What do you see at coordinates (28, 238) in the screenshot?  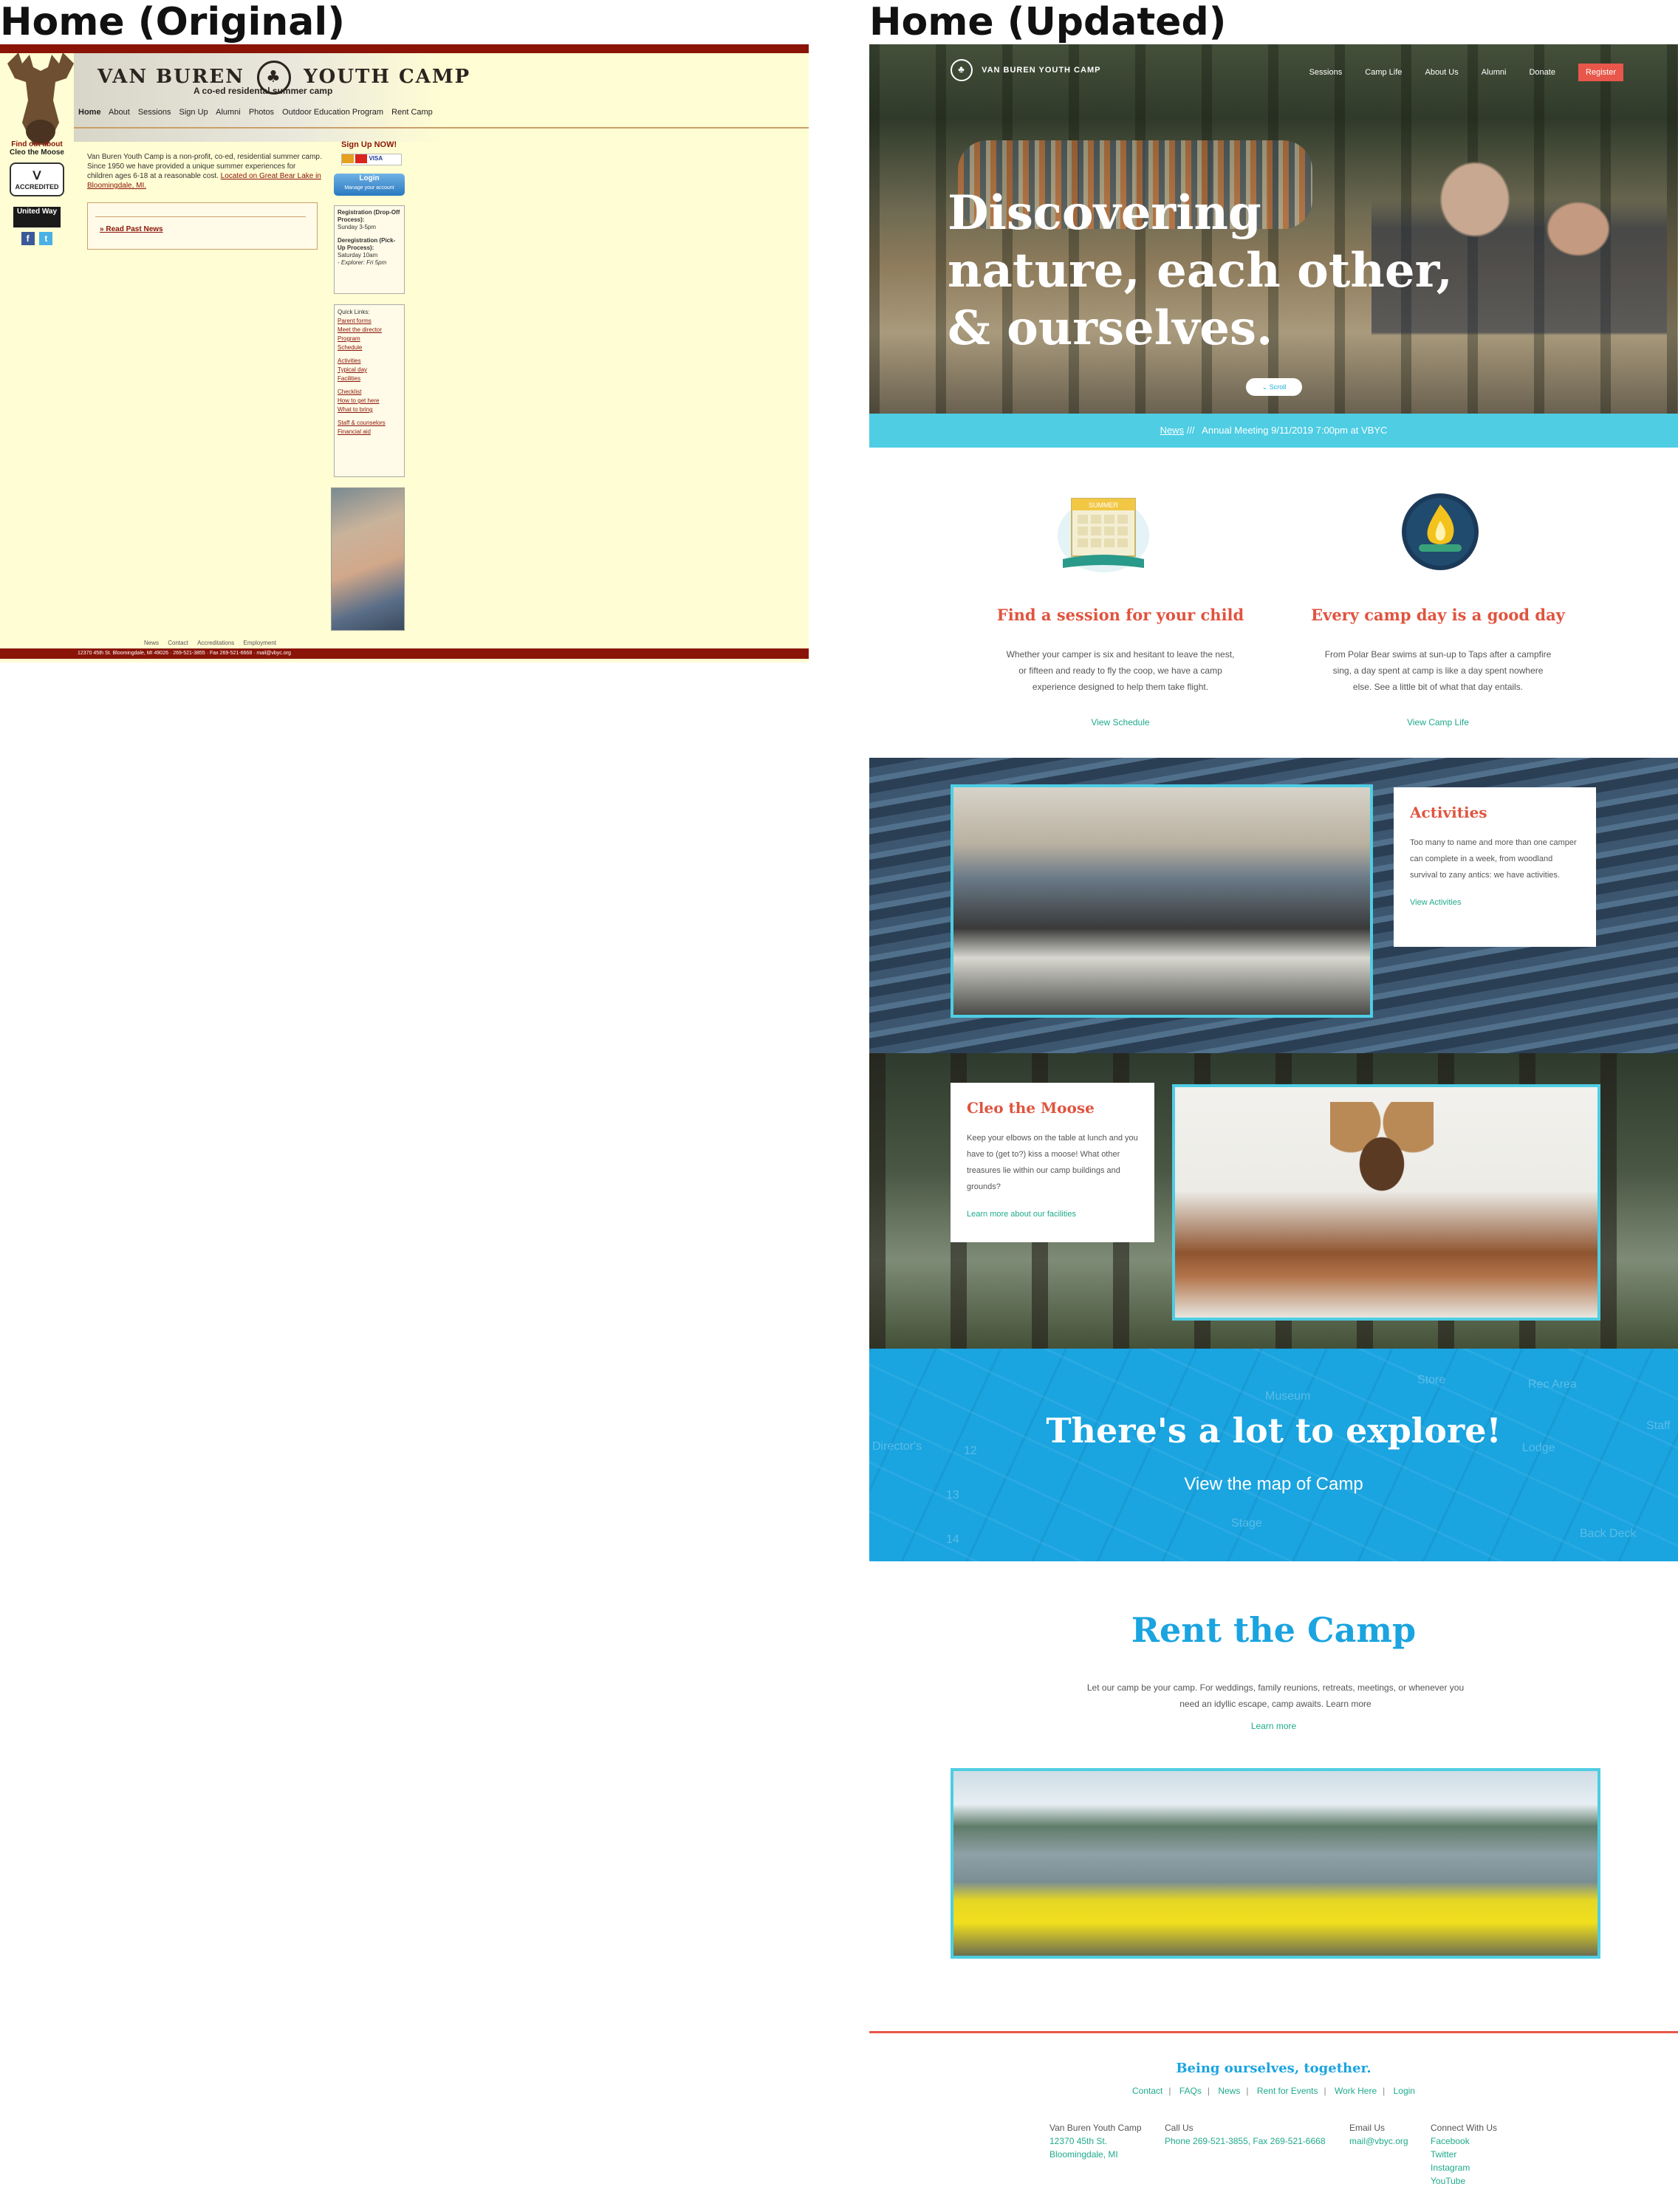 I see `facebook-icon: f` at bounding box center [28, 238].